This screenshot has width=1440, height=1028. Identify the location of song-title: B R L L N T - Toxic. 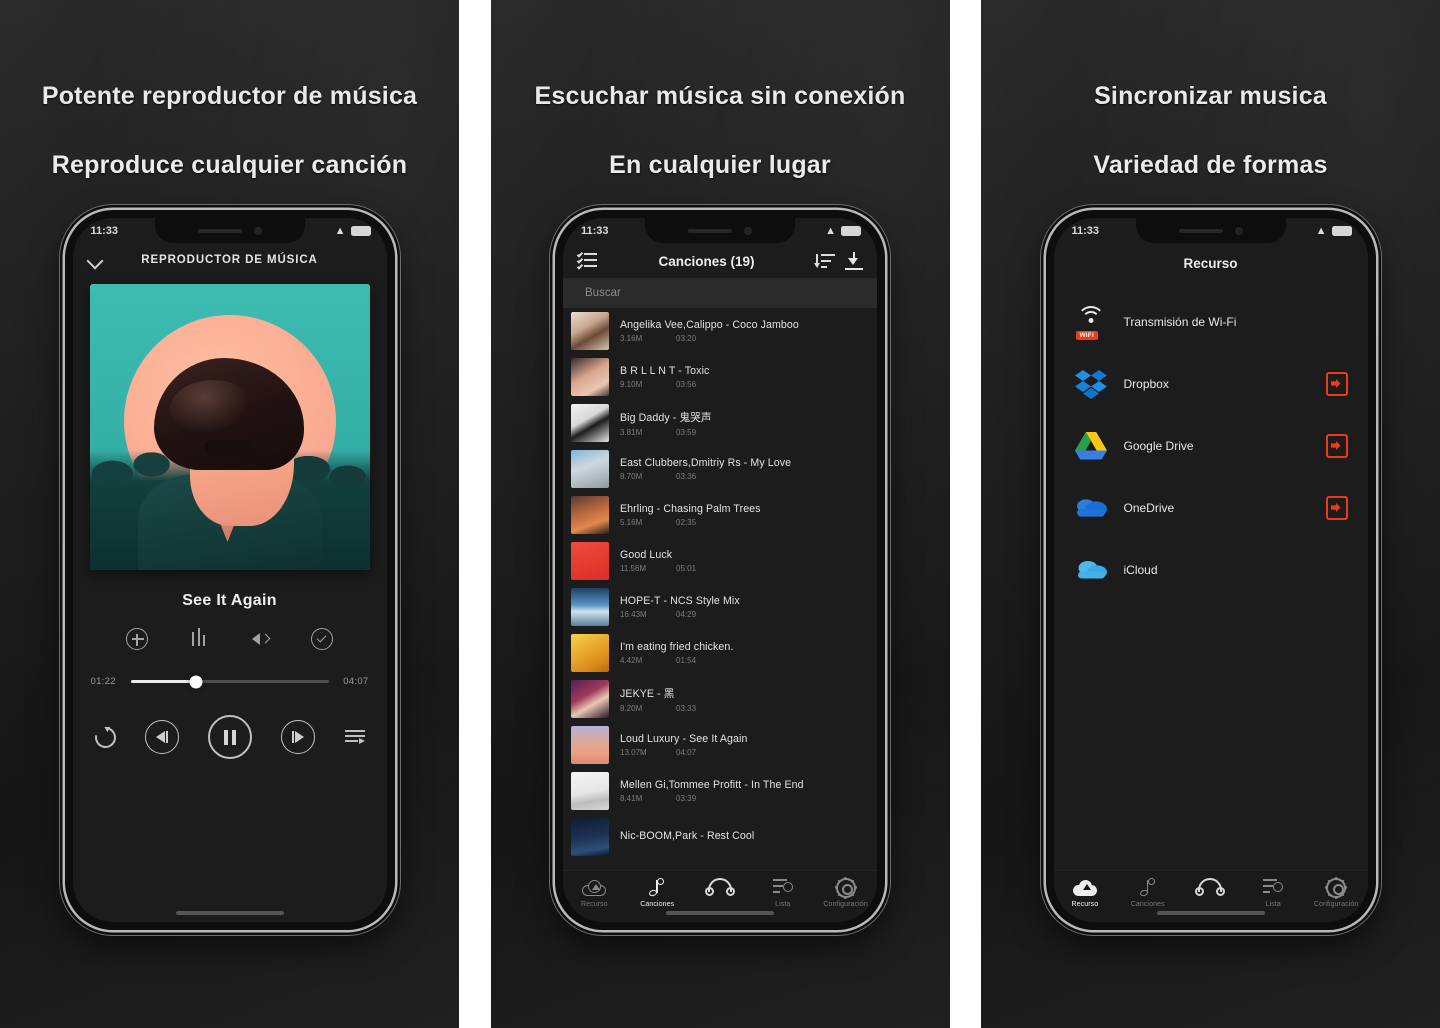
(665, 371).